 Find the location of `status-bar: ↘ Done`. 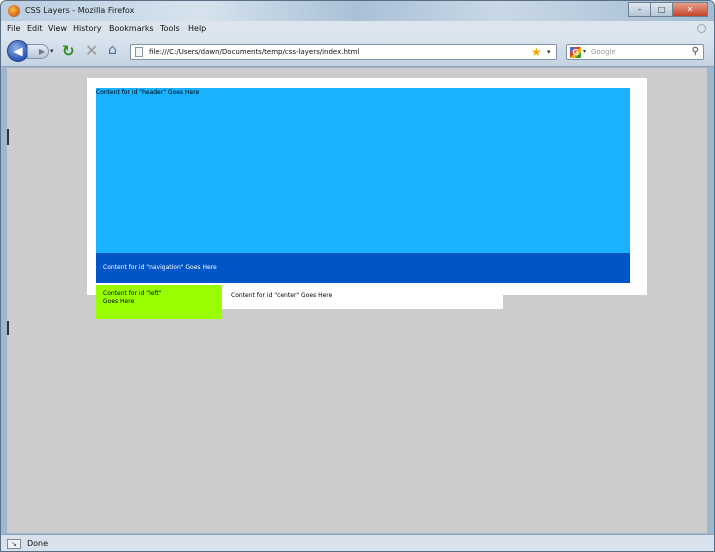

status-bar: ↘ Done is located at coordinates (357, 542).